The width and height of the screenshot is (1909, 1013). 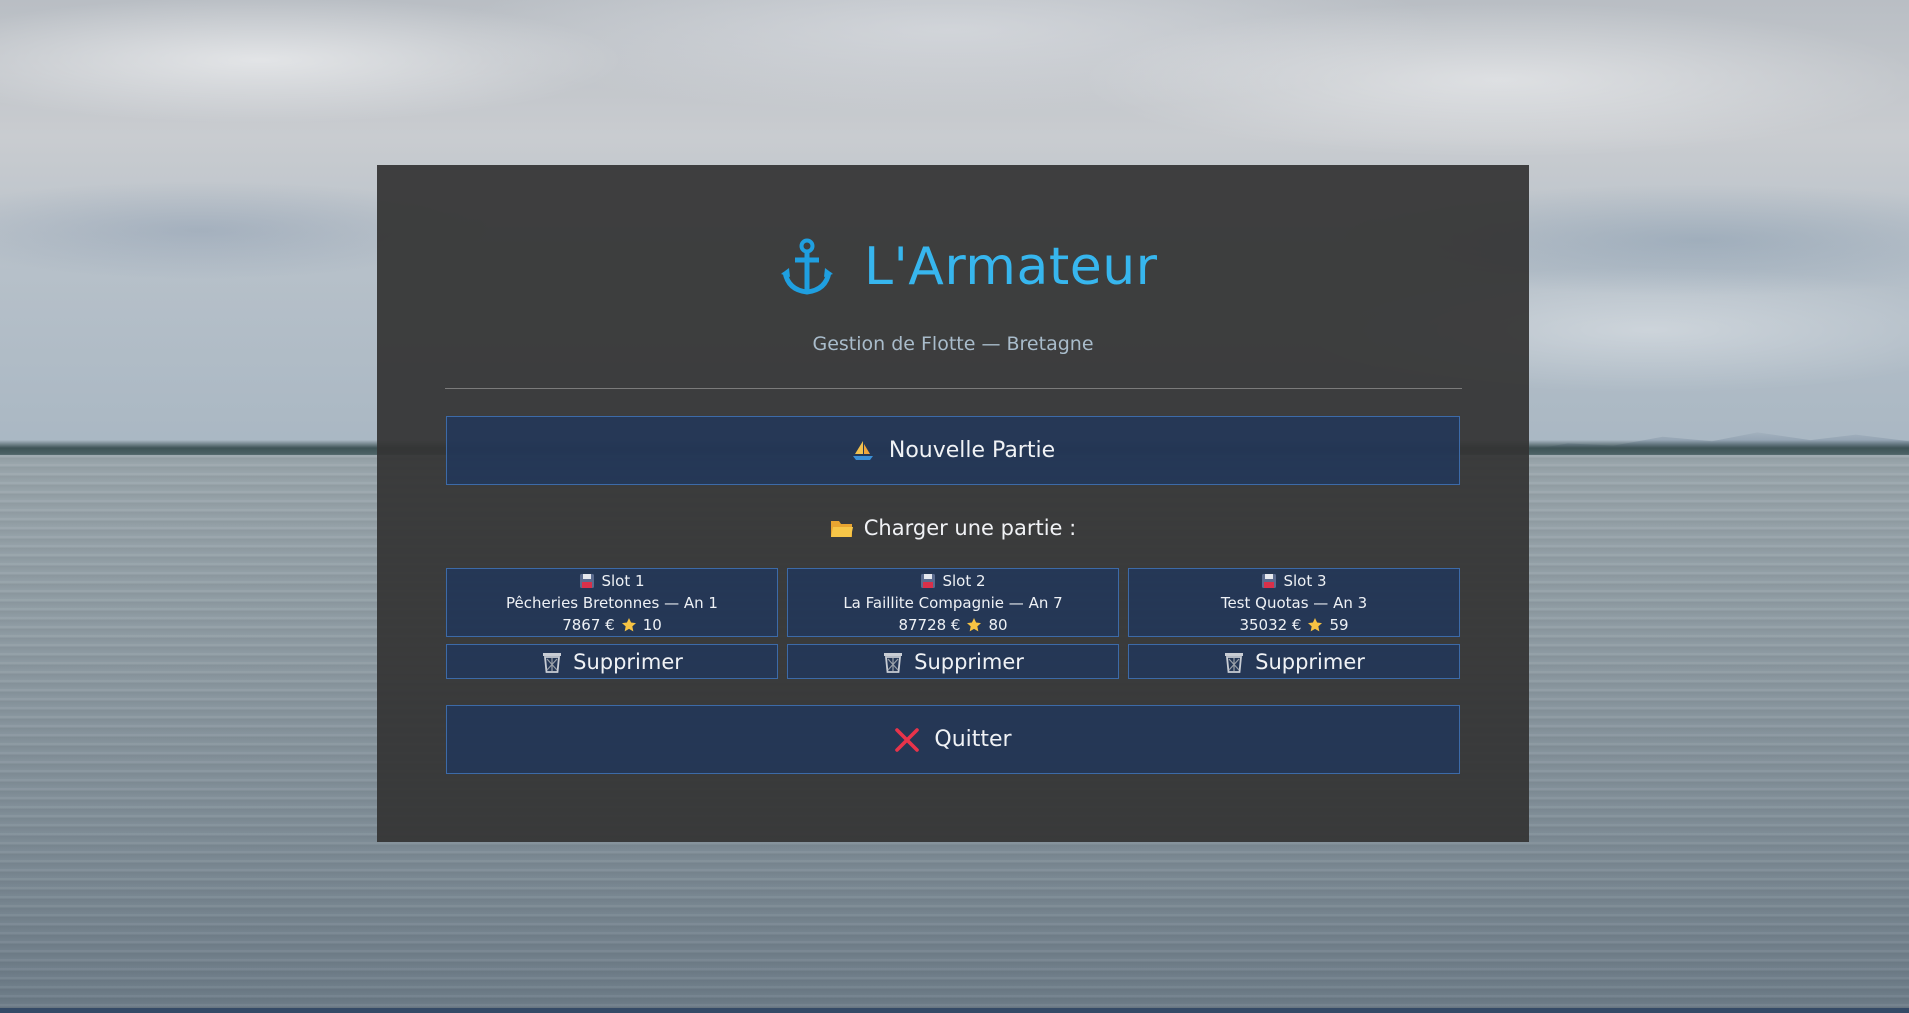 I want to click on slot-name: Slot 2, so click(x=964, y=580).